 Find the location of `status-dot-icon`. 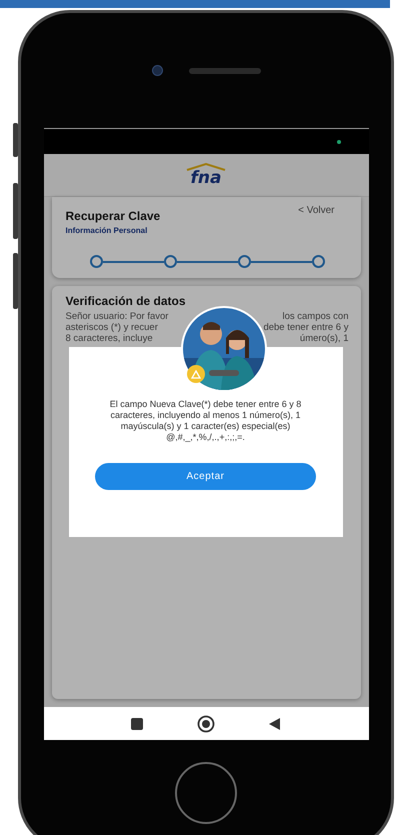

status-dot-icon is located at coordinates (338, 142).